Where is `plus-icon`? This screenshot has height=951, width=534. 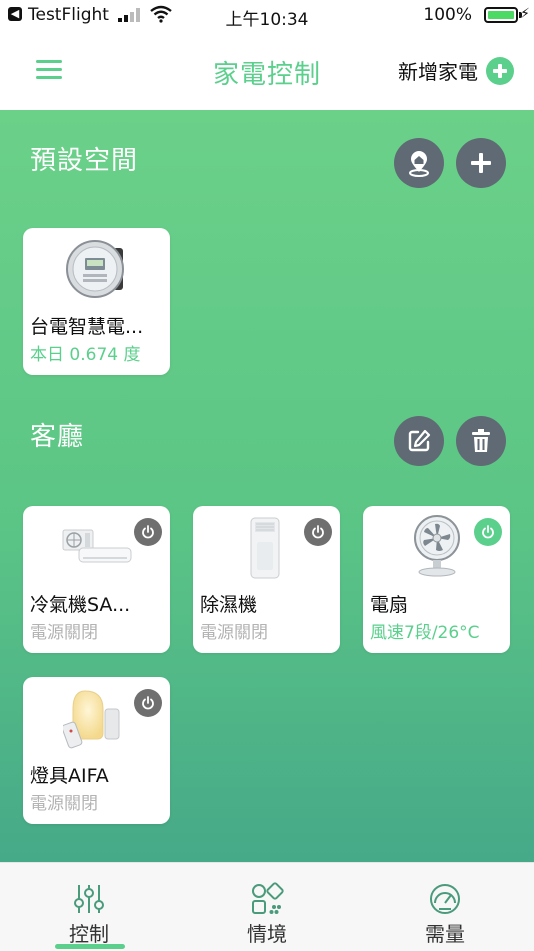
plus-icon is located at coordinates (481, 163).